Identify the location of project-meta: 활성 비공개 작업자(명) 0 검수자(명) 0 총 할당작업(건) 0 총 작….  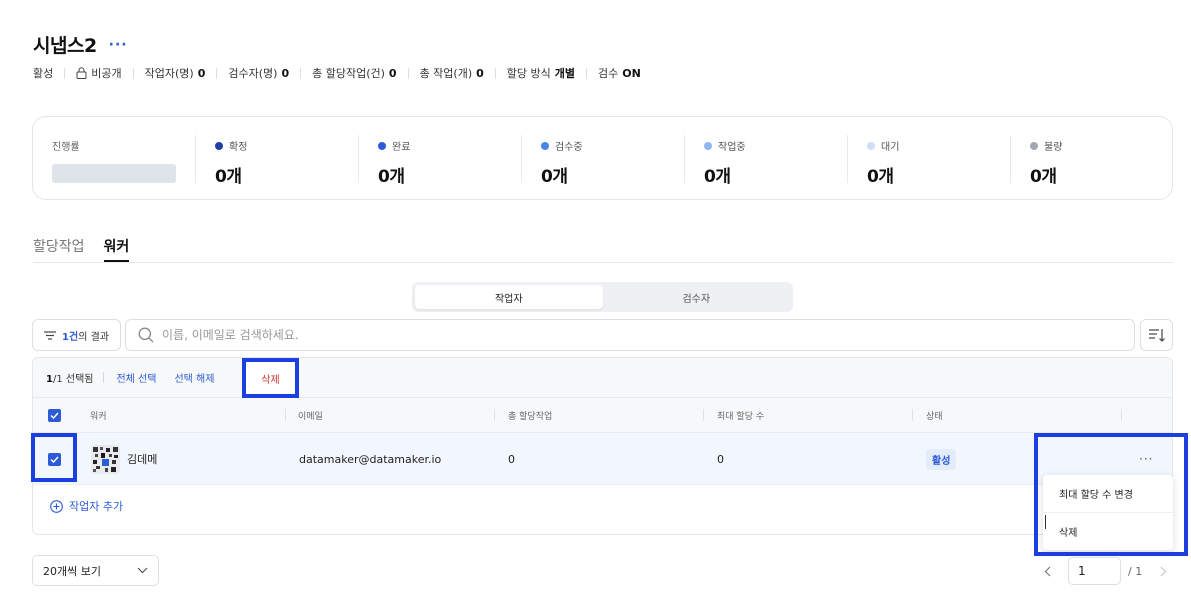
(337, 73).